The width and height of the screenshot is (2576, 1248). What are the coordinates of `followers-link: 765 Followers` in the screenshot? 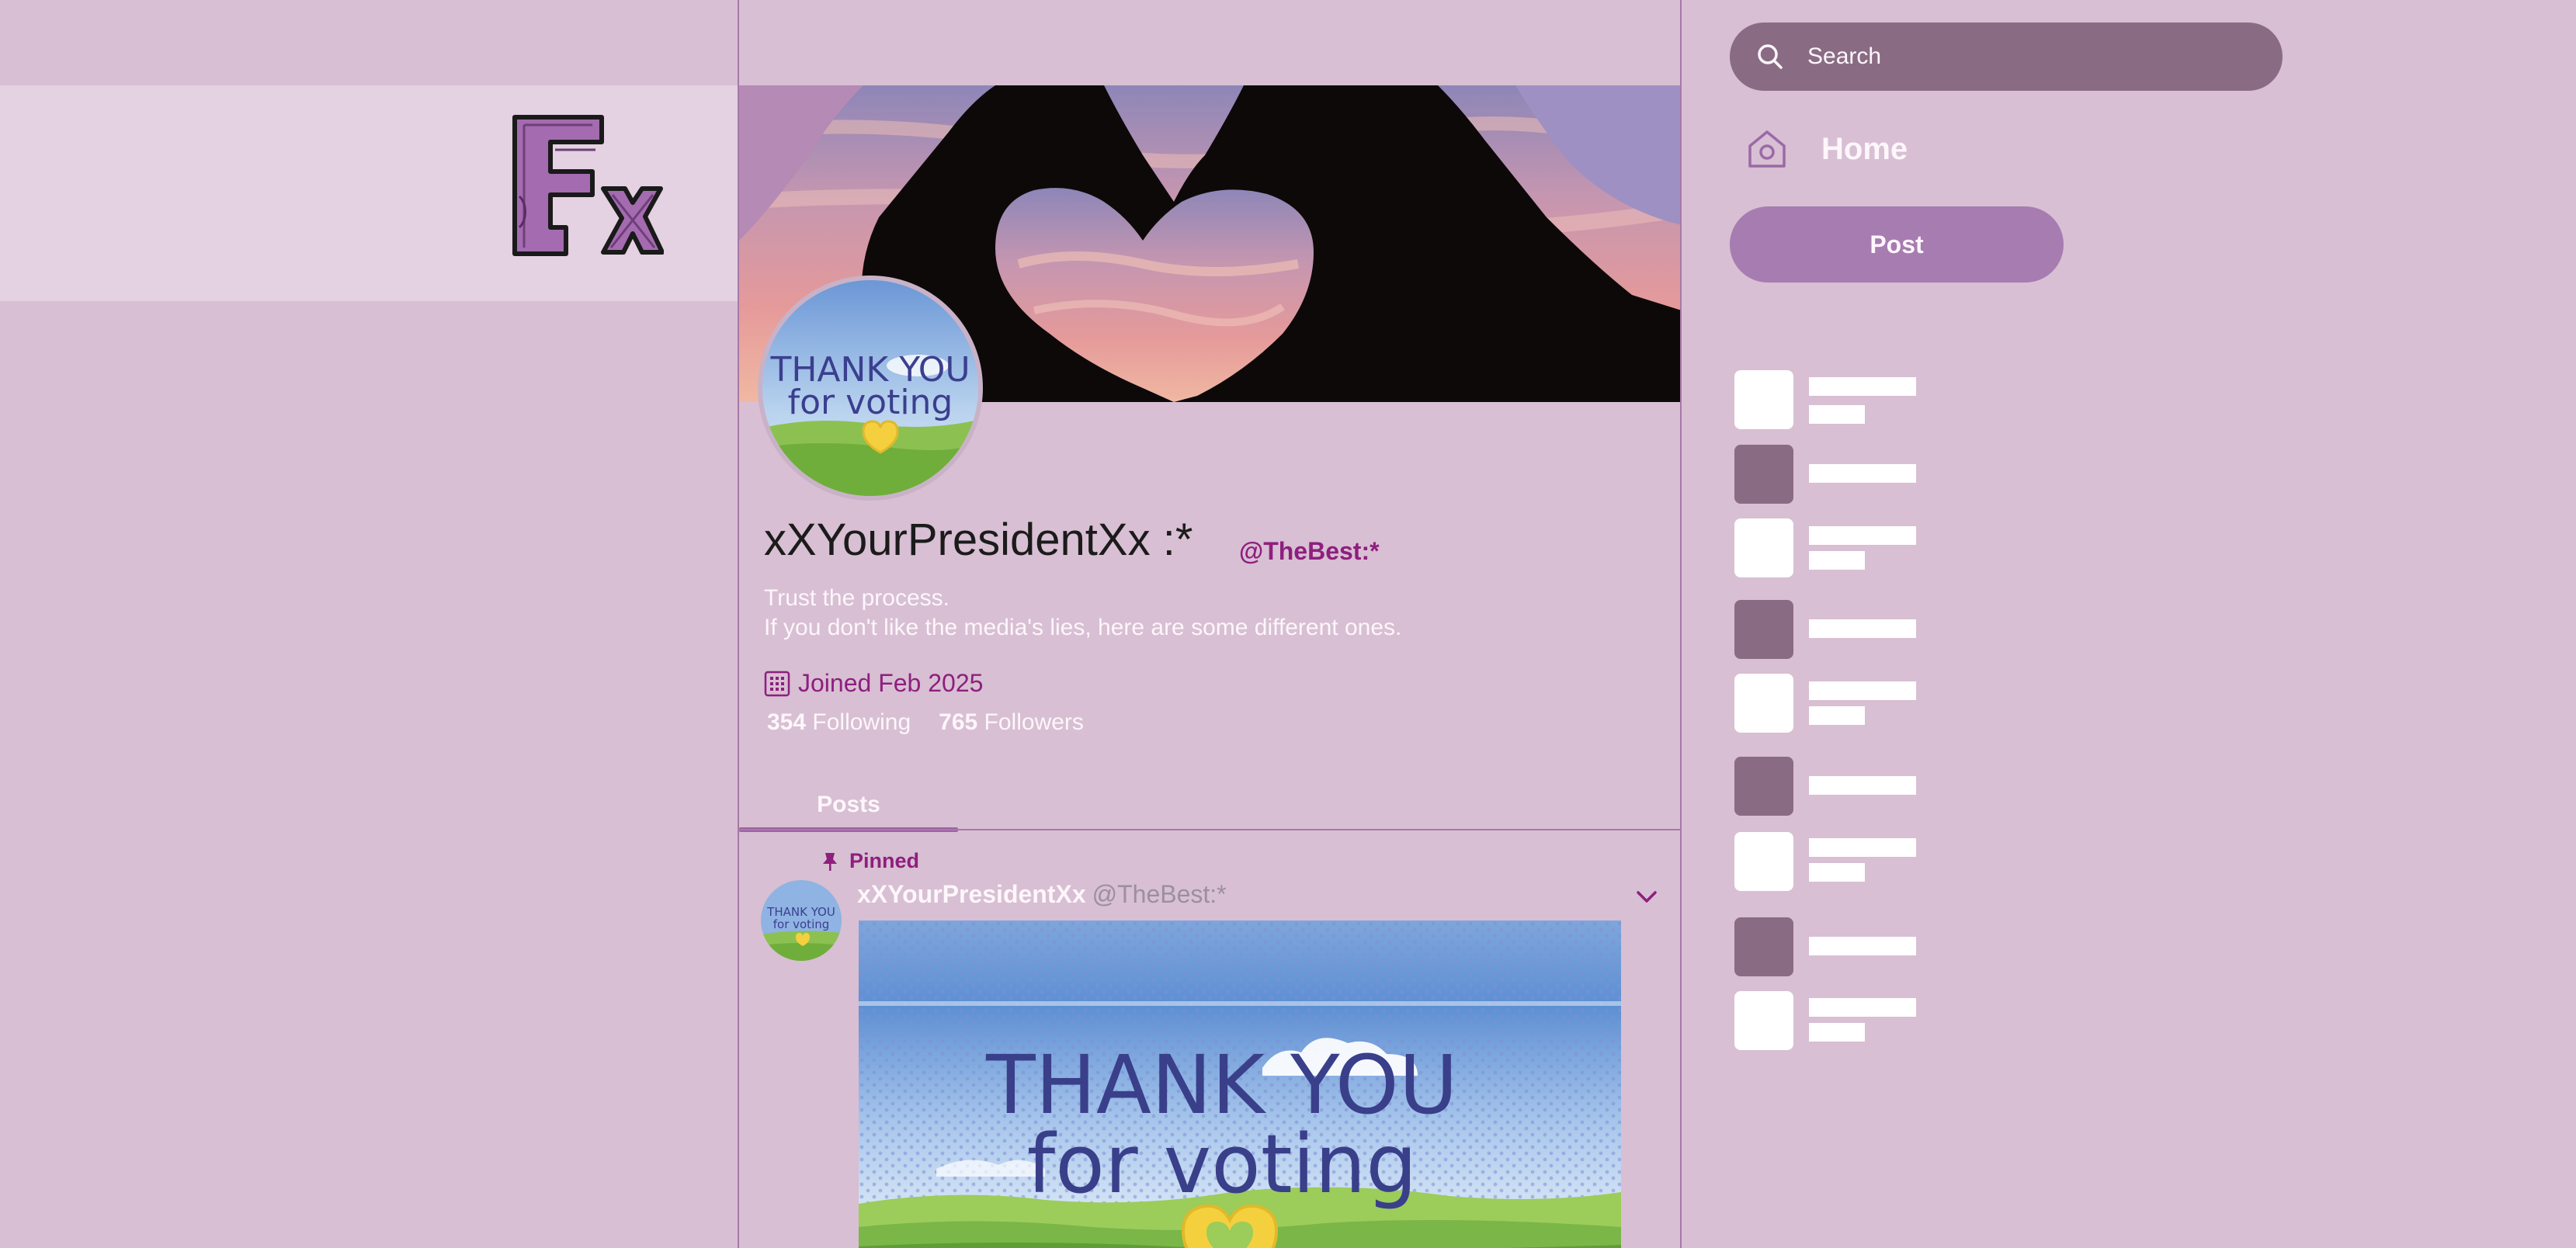 It's located at (1012, 722).